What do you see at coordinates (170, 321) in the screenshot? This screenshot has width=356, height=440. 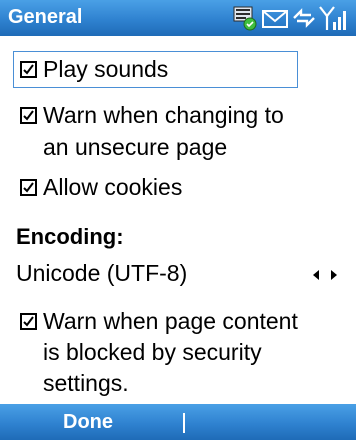 I see `blocked-content-label-line1: Warn when page content` at bounding box center [170, 321].